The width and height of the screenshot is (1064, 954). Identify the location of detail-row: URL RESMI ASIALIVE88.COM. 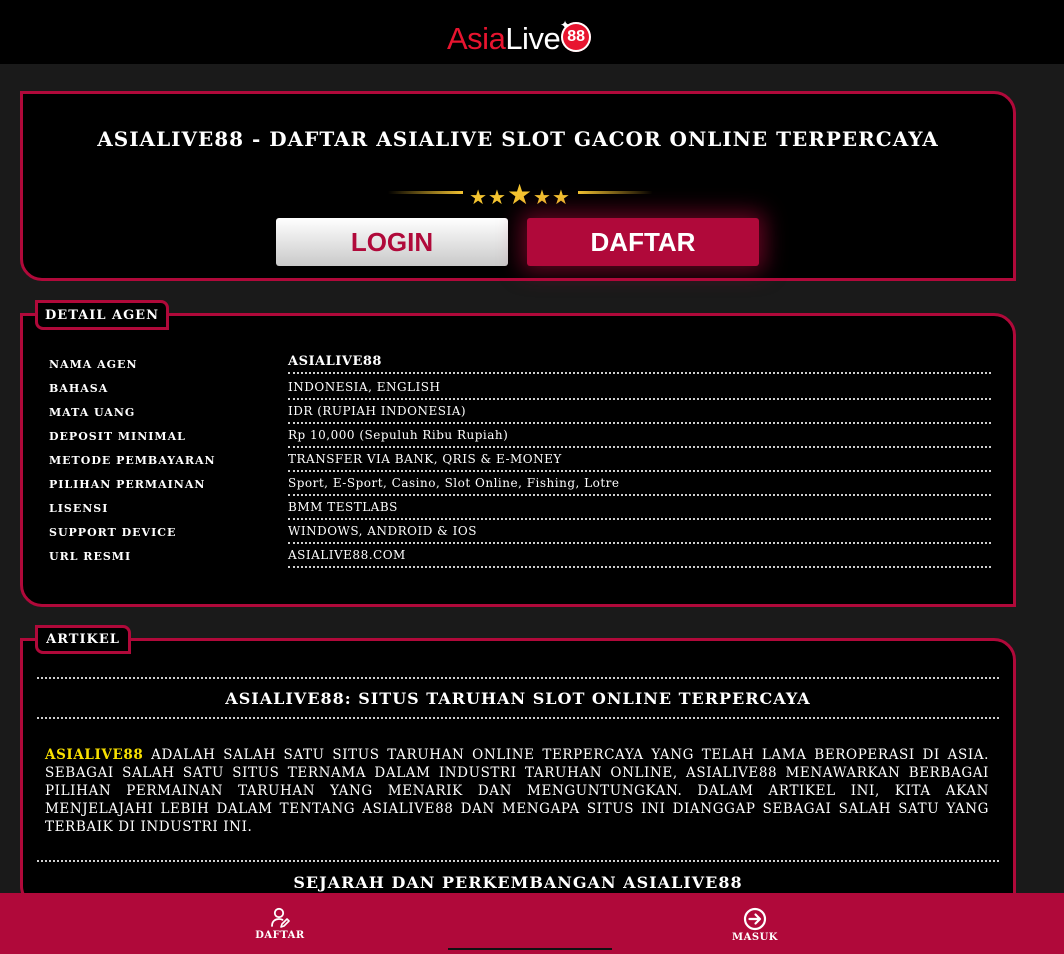
(520, 555).